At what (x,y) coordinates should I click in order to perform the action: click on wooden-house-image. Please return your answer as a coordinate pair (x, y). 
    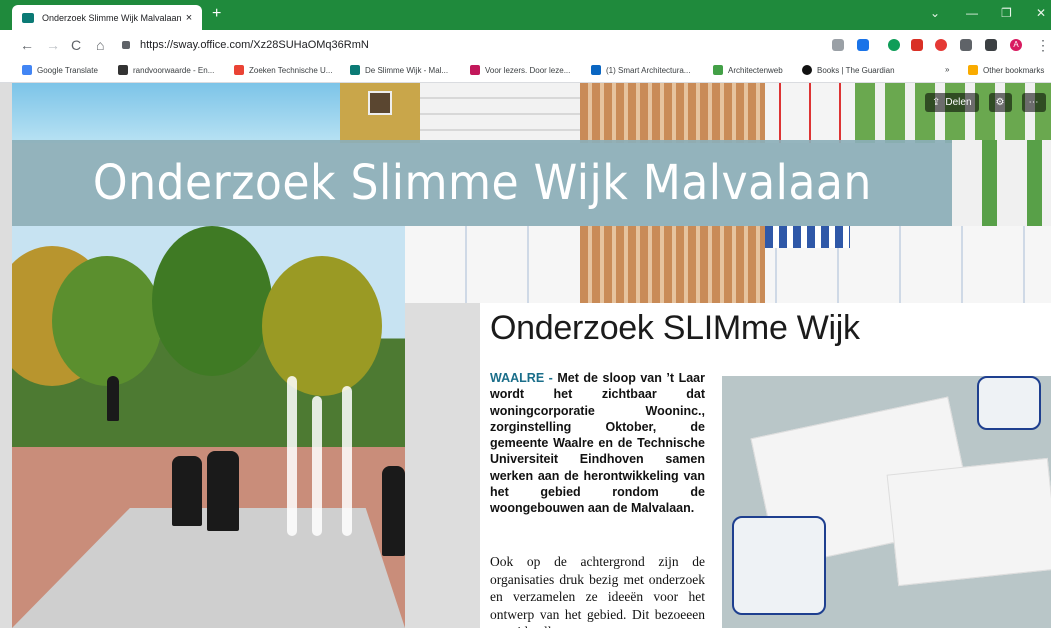
    Looking at the image, I should click on (380, 113).